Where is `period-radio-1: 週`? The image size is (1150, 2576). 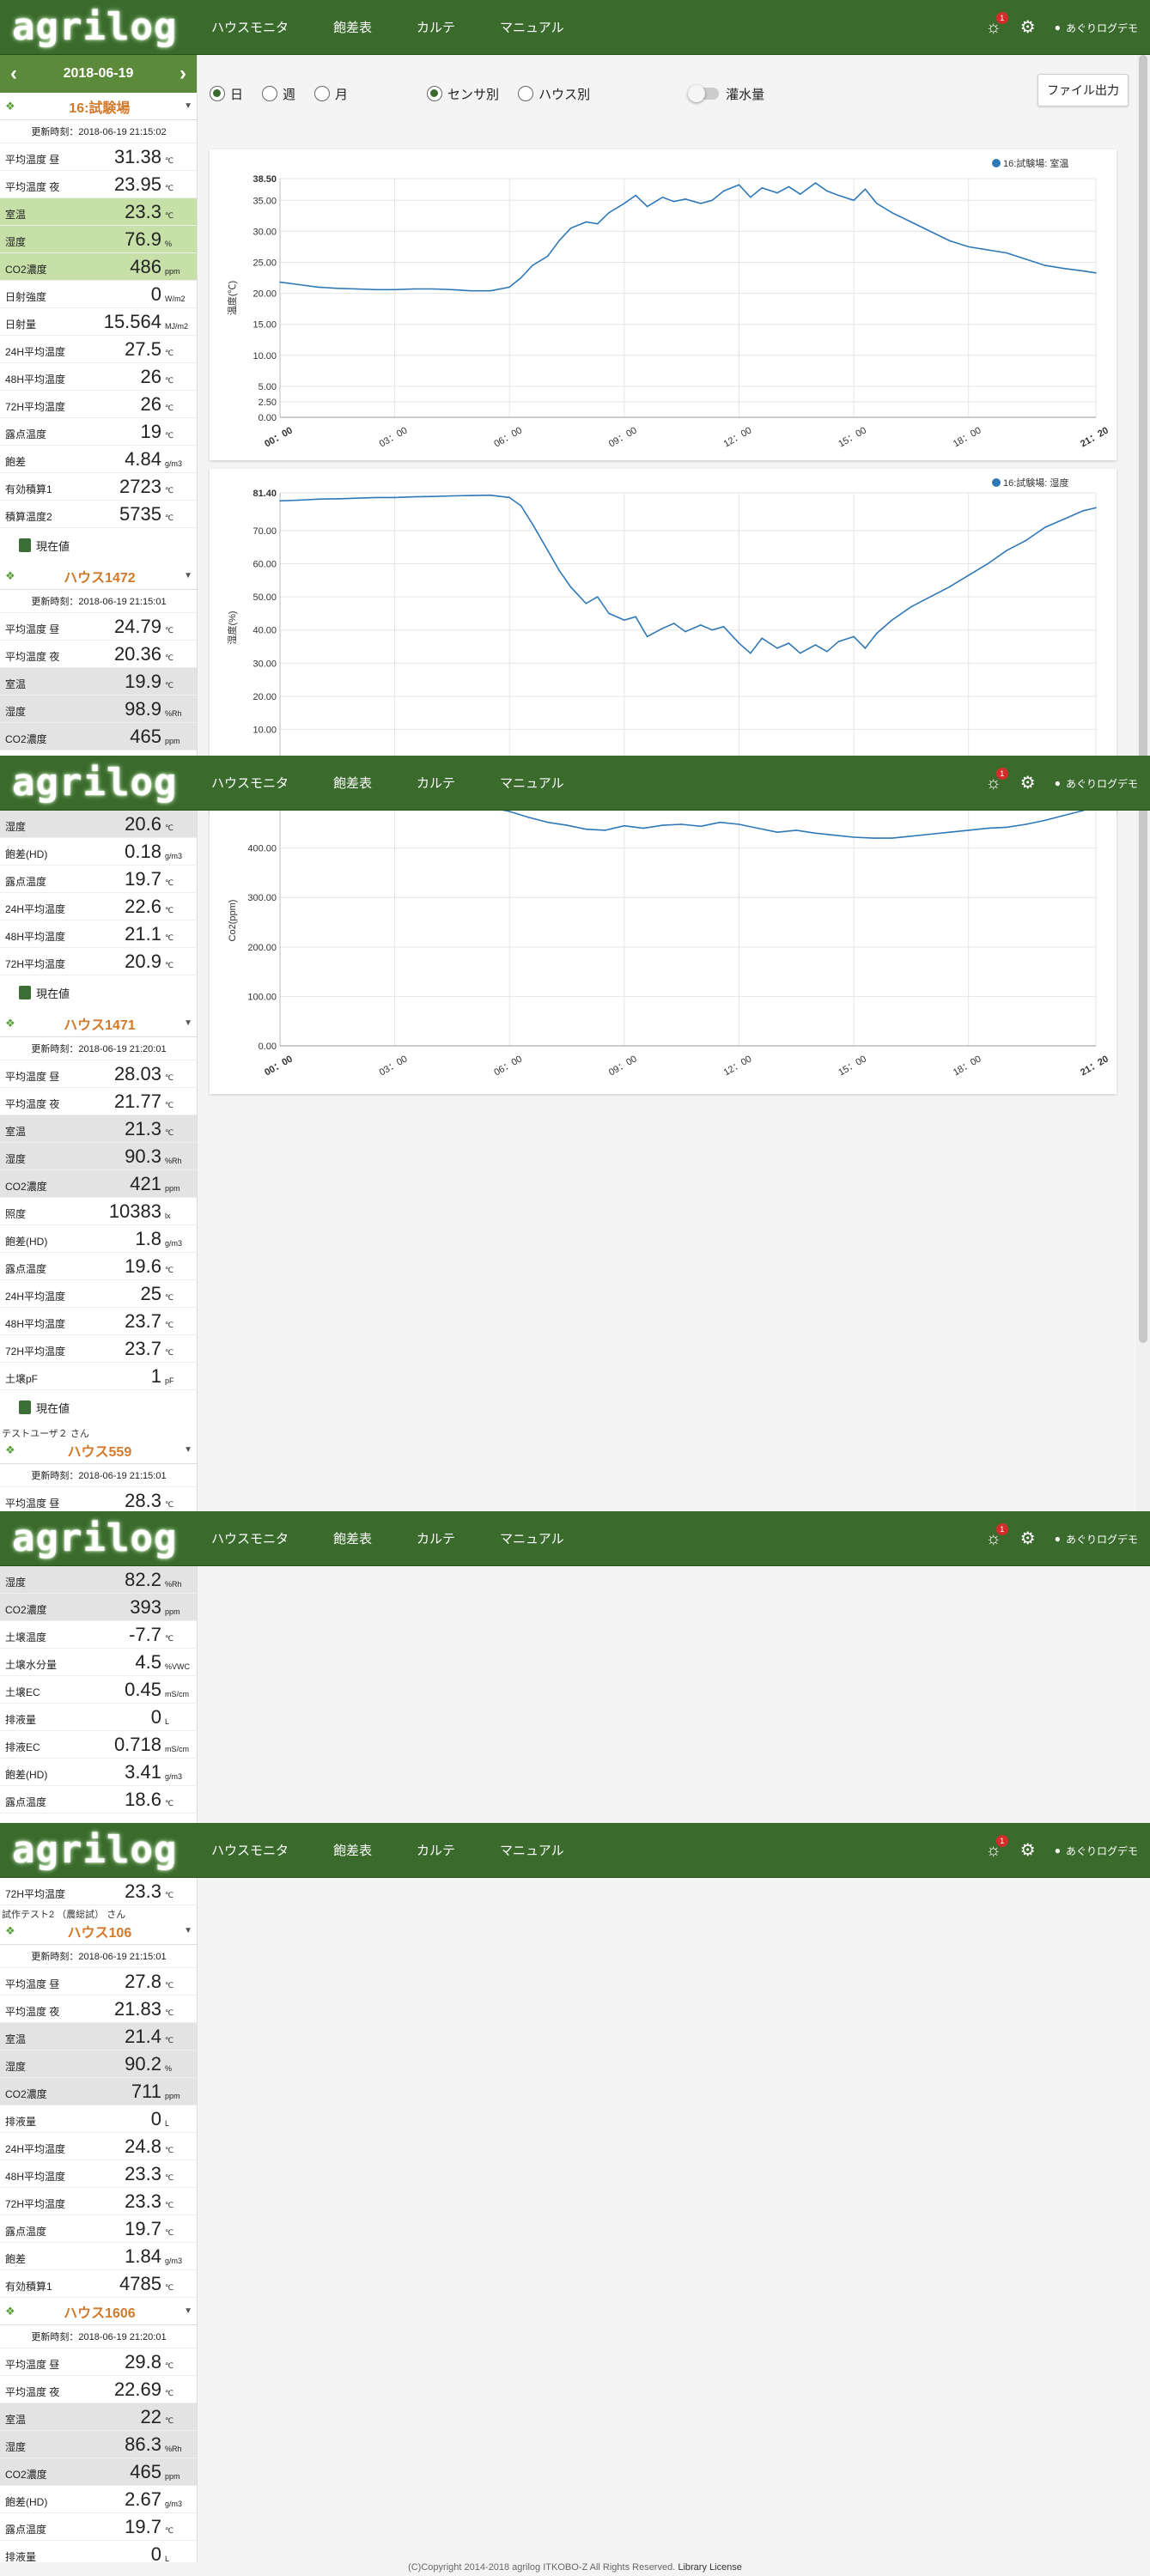
period-radio-1: 週 is located at coordinates (278, 94).